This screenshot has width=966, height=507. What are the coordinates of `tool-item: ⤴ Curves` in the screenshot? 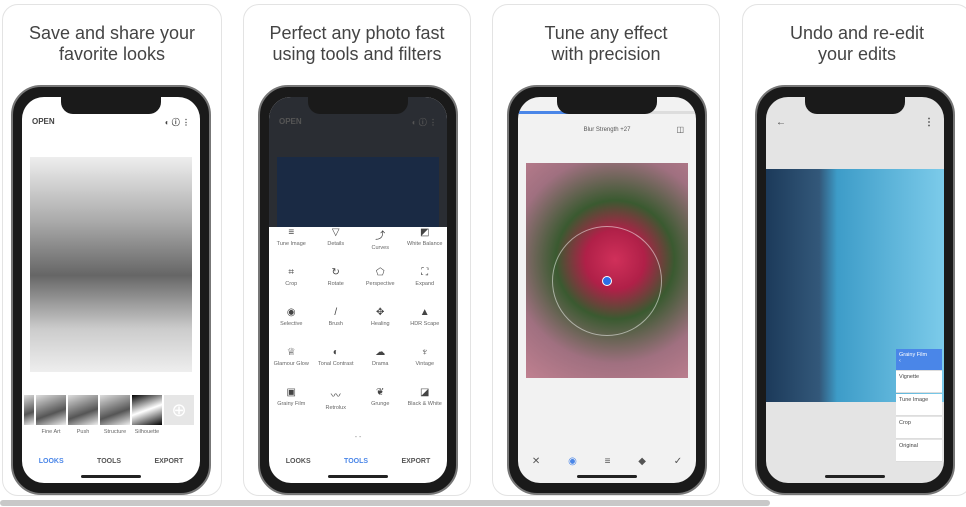 It's located at (380, 242).